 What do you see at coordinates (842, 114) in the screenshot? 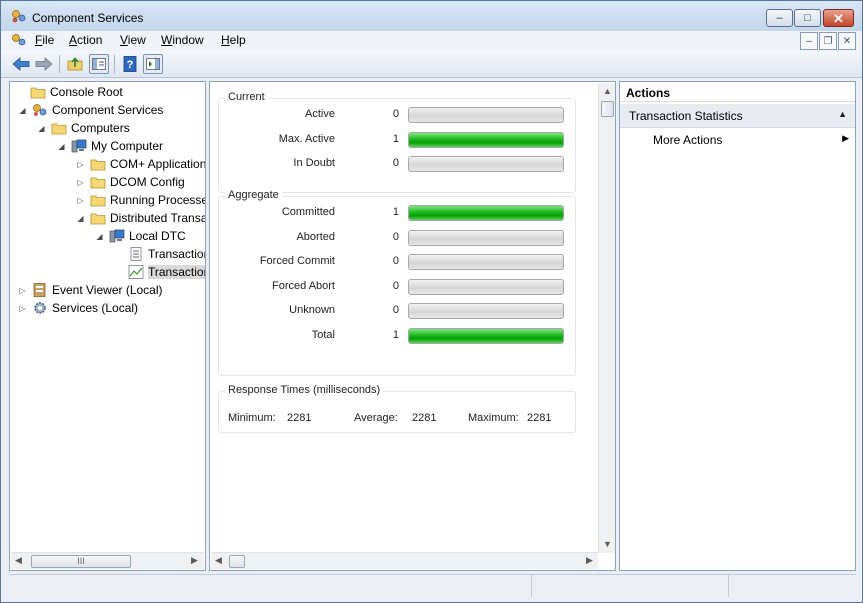
I see `collapse-icon: ▲` at bounding box center [842, 114].